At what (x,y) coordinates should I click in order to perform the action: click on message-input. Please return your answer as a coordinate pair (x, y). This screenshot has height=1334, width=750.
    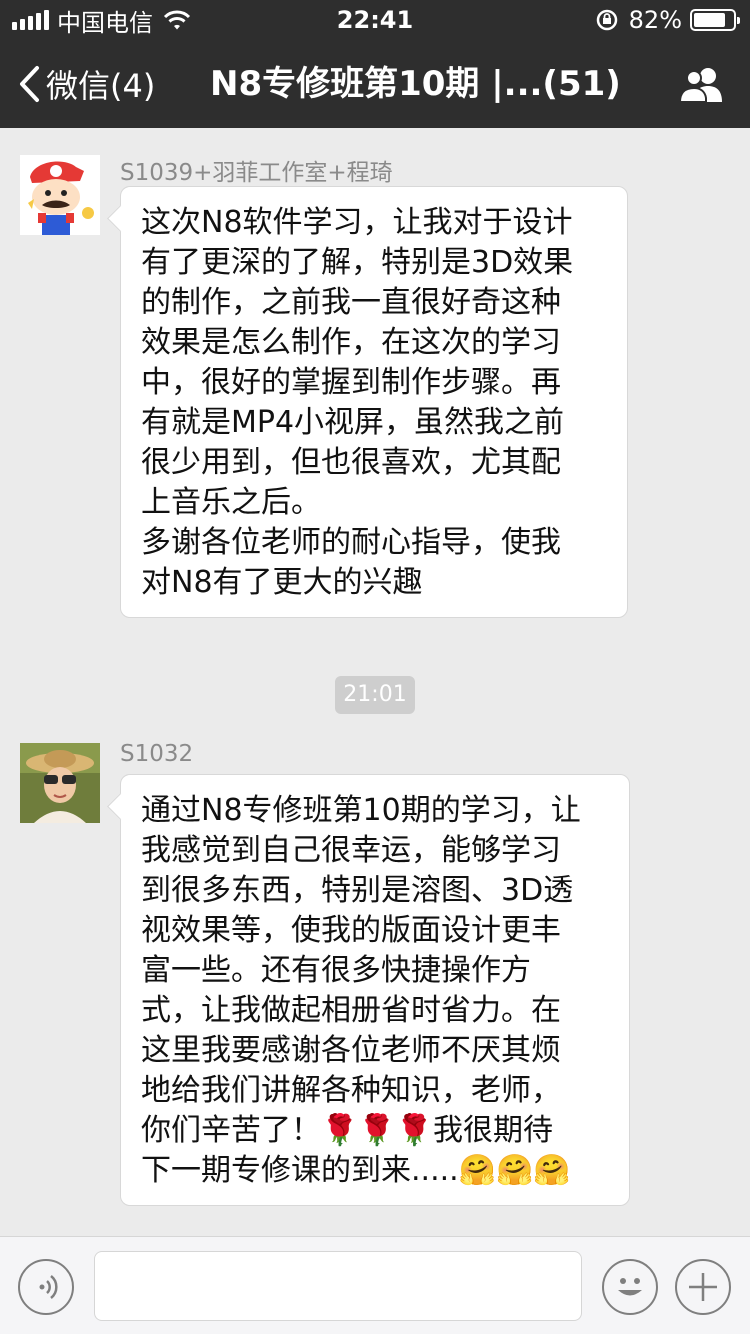
    Looking at the image, I should click on (338, 1286).